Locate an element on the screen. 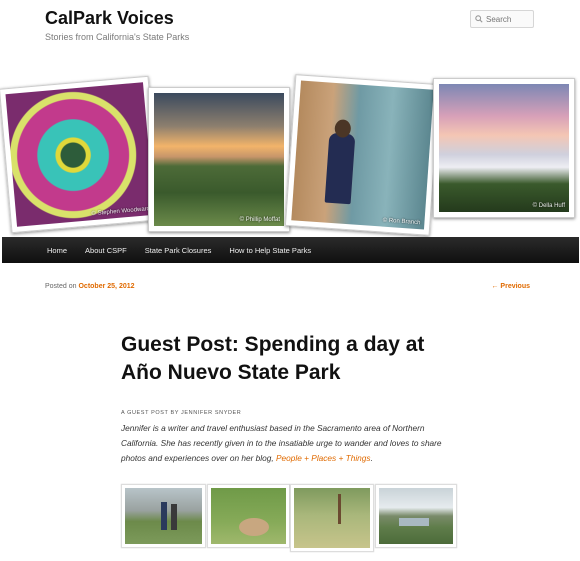  photo-credit: © Phillip Moffat is located at coordinates (259, 220).